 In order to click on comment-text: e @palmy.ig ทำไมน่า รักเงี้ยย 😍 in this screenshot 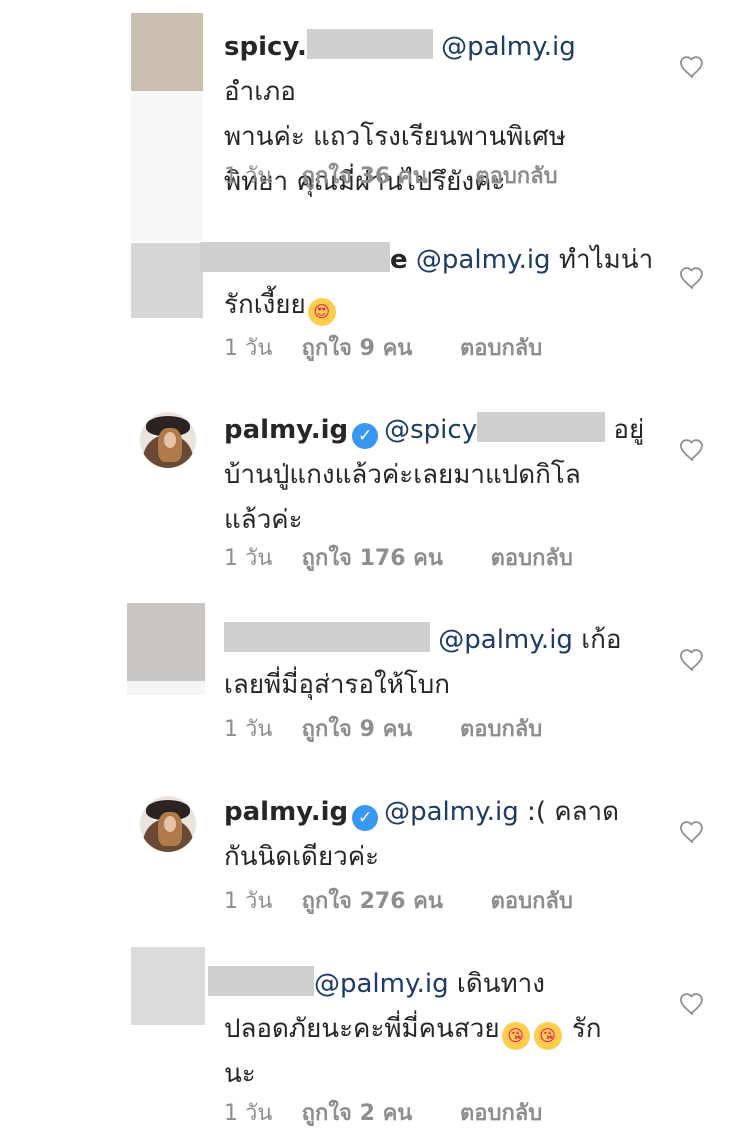, I will do `click(427, 283)`.